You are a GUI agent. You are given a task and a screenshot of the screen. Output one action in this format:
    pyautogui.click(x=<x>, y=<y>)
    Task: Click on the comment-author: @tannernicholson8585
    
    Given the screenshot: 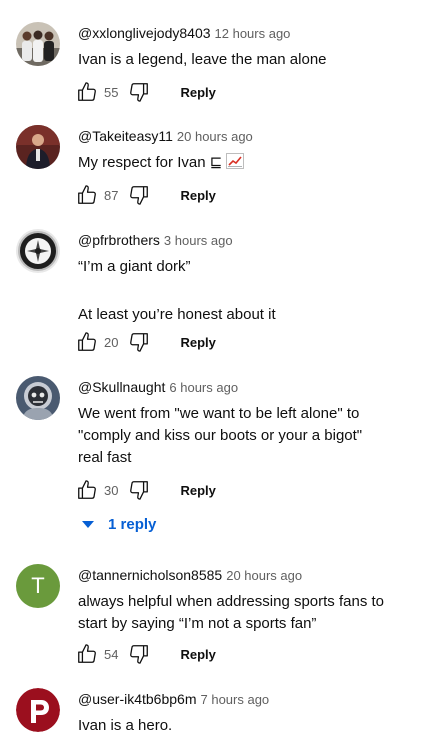 What is the action you would take?
    pyautogui.click(x=150, y=575)
    